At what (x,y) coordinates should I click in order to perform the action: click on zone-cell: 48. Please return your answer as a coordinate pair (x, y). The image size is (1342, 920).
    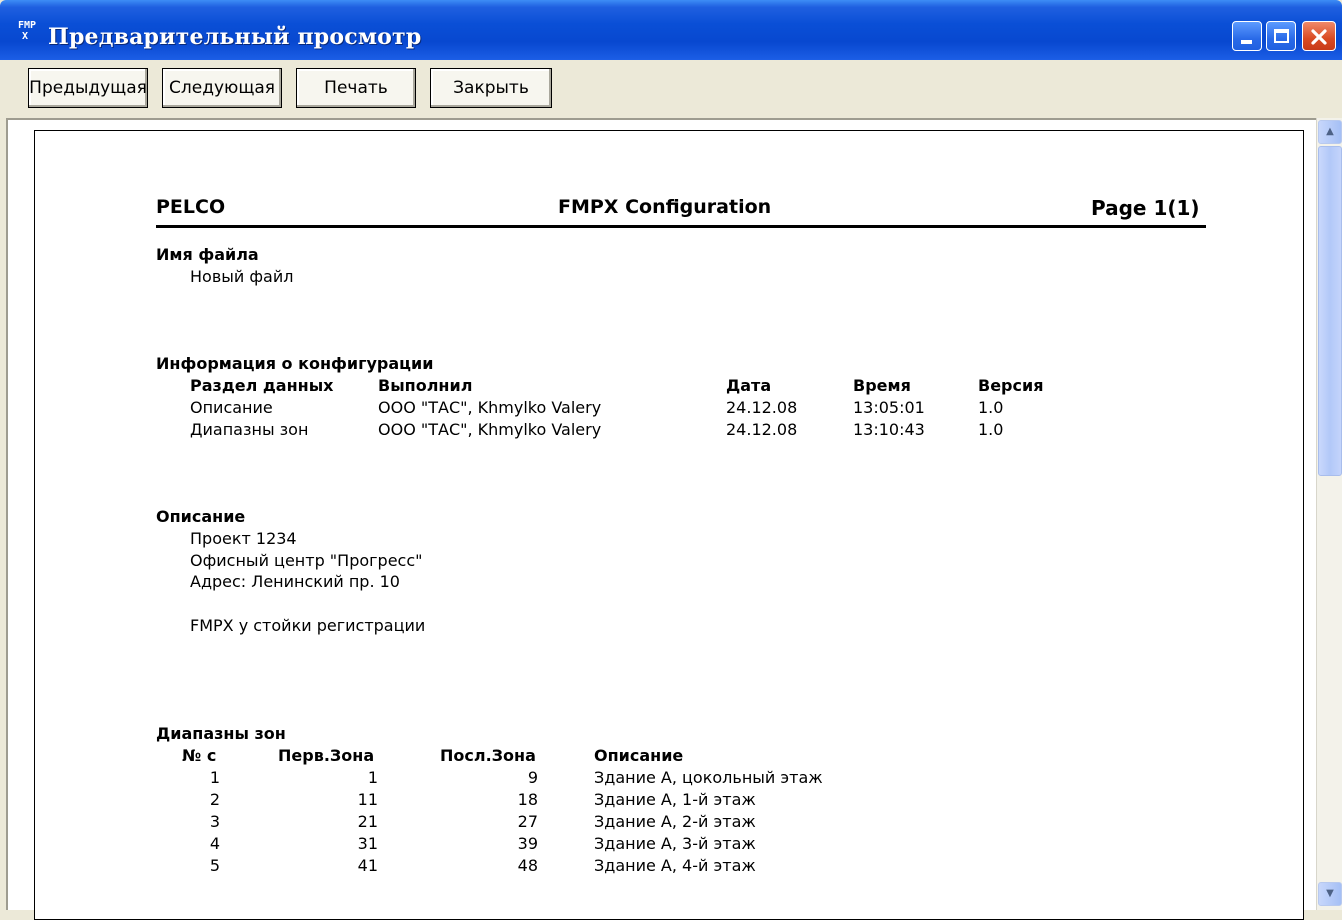
    Looking at the image, I should click on (527, 865).